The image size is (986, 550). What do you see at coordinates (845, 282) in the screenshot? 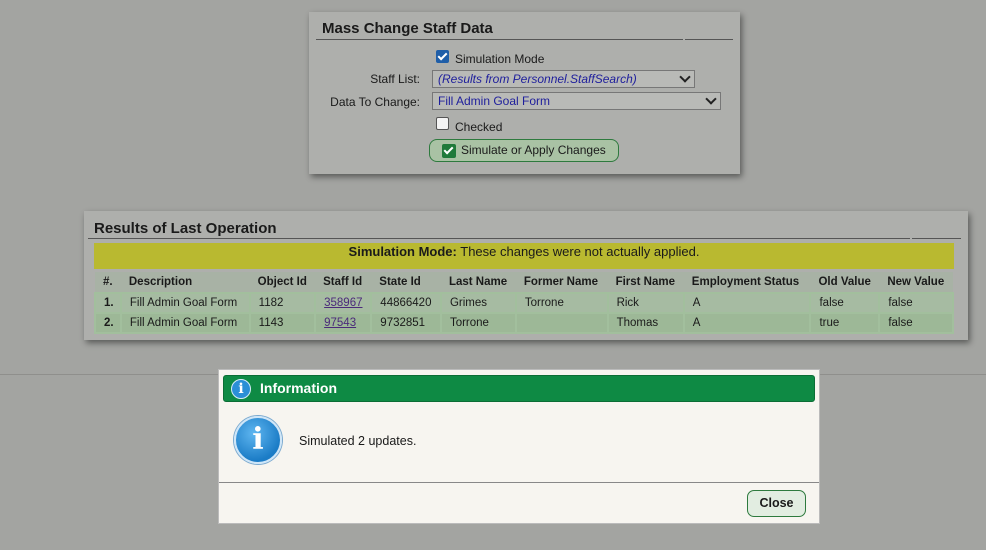
I see `col-header: Old Value` at bounding box center [845, 282].